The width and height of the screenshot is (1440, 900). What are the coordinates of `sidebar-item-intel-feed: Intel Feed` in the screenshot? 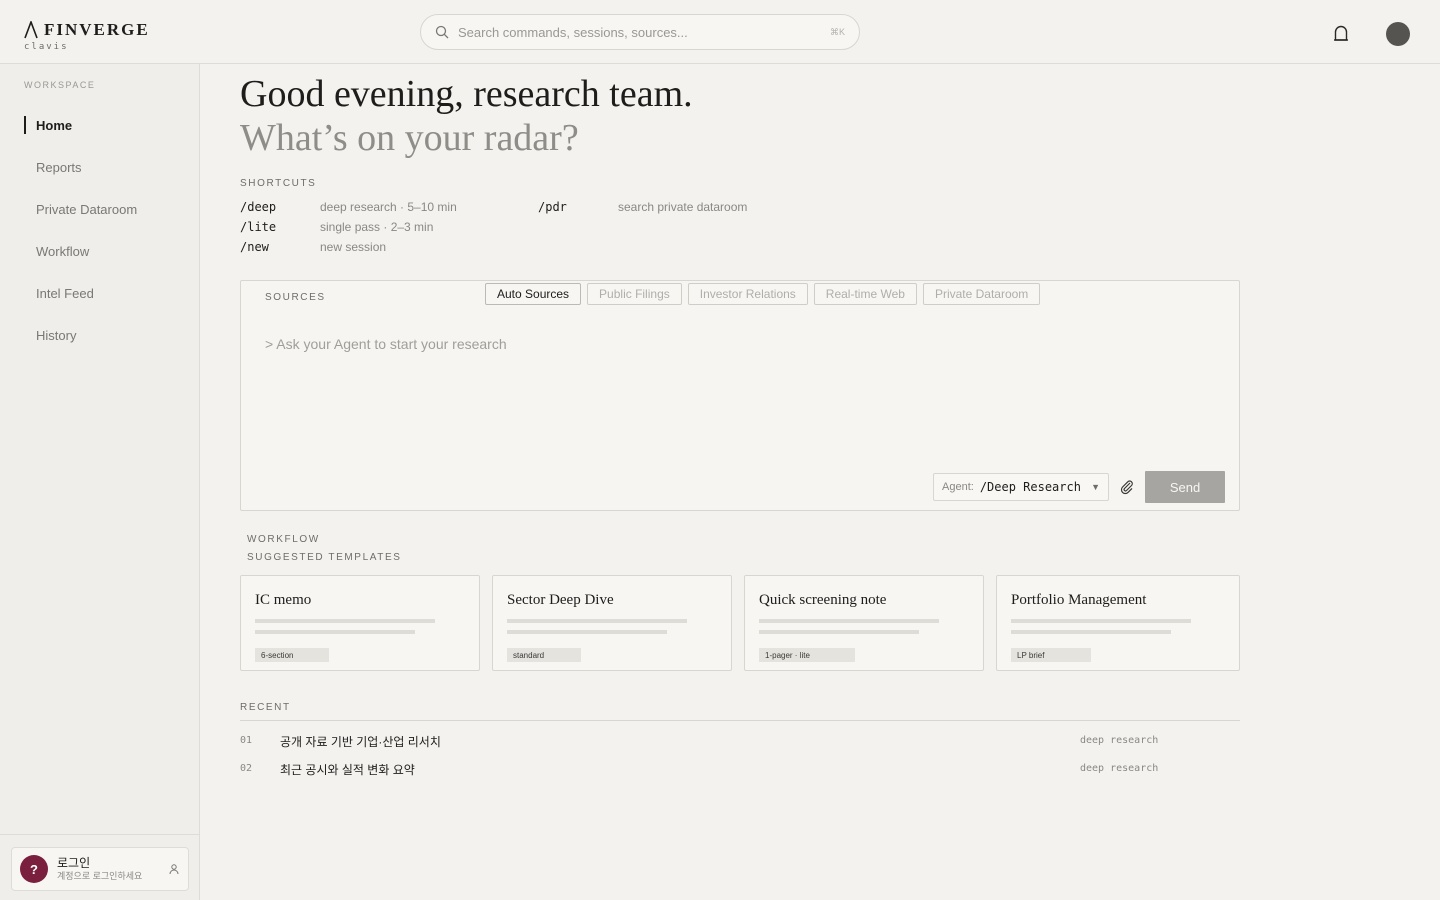 It's located at (104, 293).